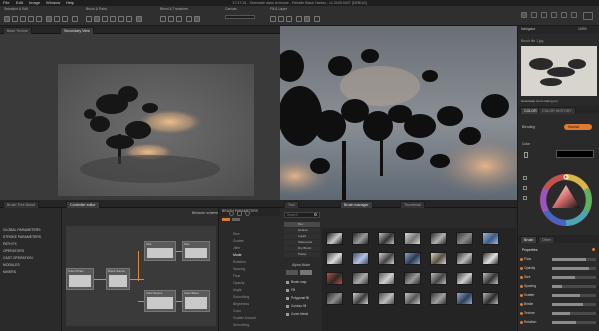 This screenshot has width=599, height=331. What do you see at coordinates (546, 239) in the screenshot?
I see `tab-other: Other` at bounding box center [546, 239].